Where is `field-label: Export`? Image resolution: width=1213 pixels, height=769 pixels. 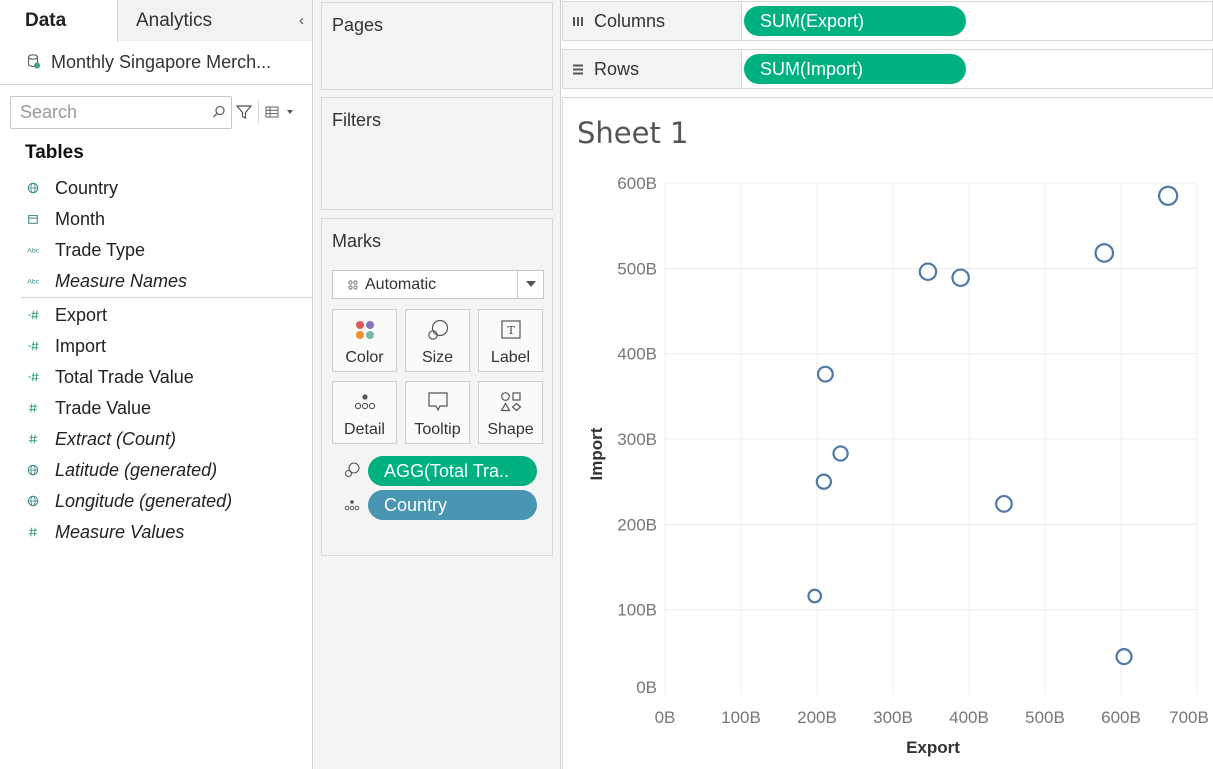
field-label: Export is located at coordinates (81, 315).